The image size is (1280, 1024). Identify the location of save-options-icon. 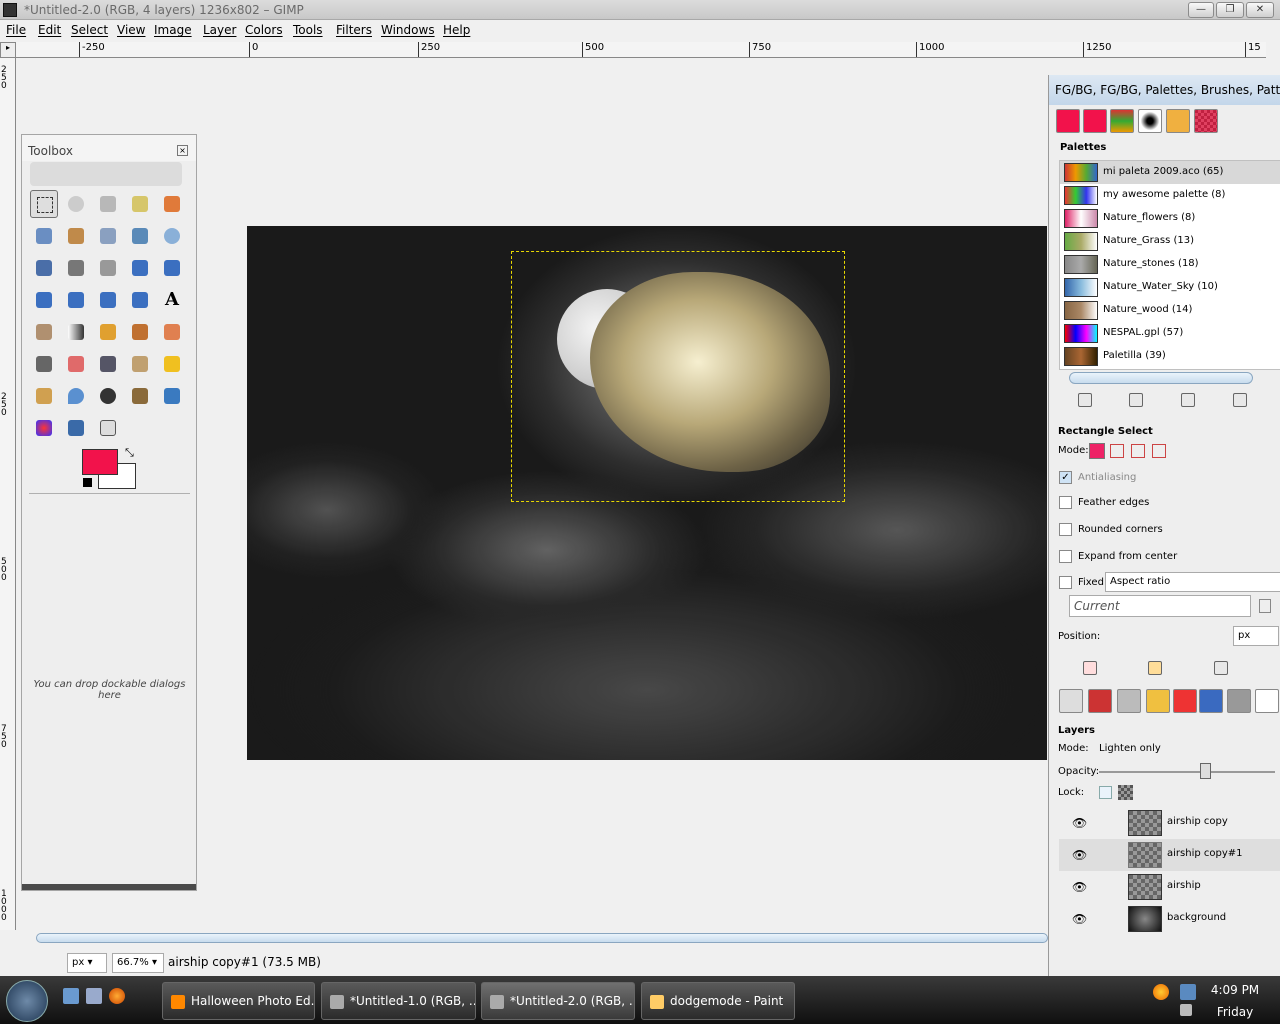
(1090, 668).